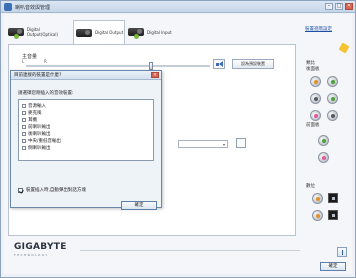  What do you see at coordinates (159, 32) in the screenshot?
I see `tab-label: Digital Input` at bounding box center [159, 32].